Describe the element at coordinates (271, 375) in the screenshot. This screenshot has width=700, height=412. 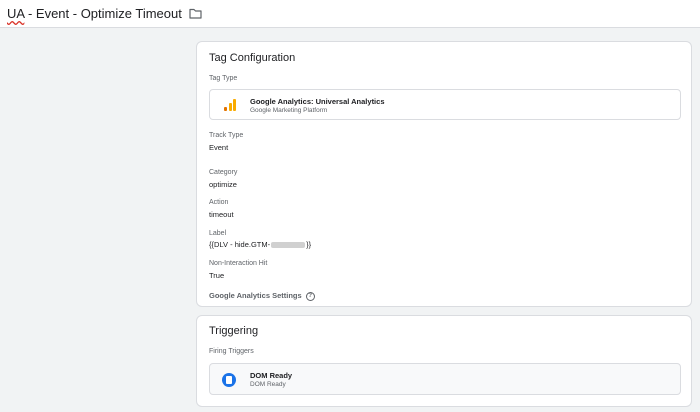
I see `trigger-name: DOM Ready` at that location.